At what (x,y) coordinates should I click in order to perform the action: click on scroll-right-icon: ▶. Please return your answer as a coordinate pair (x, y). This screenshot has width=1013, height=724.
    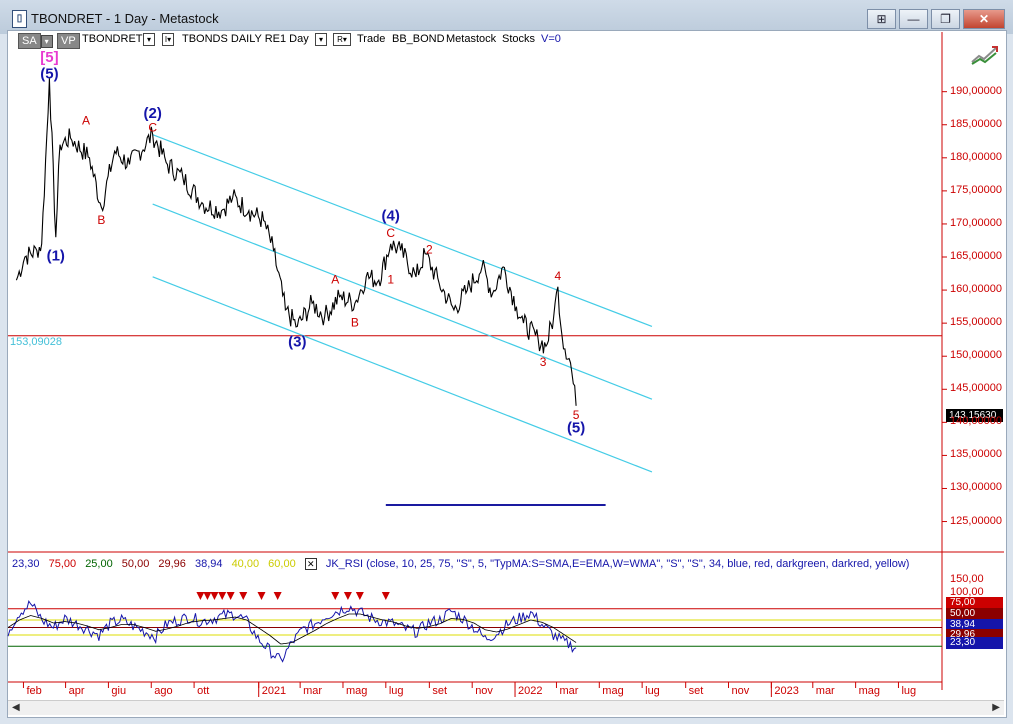
    Looking at the image, I should click on (996, 707).